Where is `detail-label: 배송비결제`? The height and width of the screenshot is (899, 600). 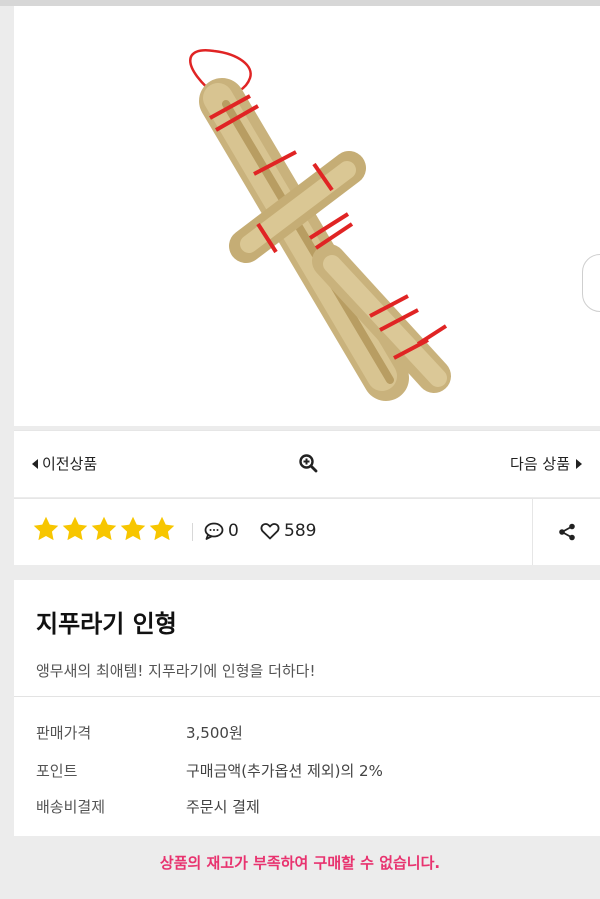
detail-label: 배송비결제 is located at coordinates (71, 807).